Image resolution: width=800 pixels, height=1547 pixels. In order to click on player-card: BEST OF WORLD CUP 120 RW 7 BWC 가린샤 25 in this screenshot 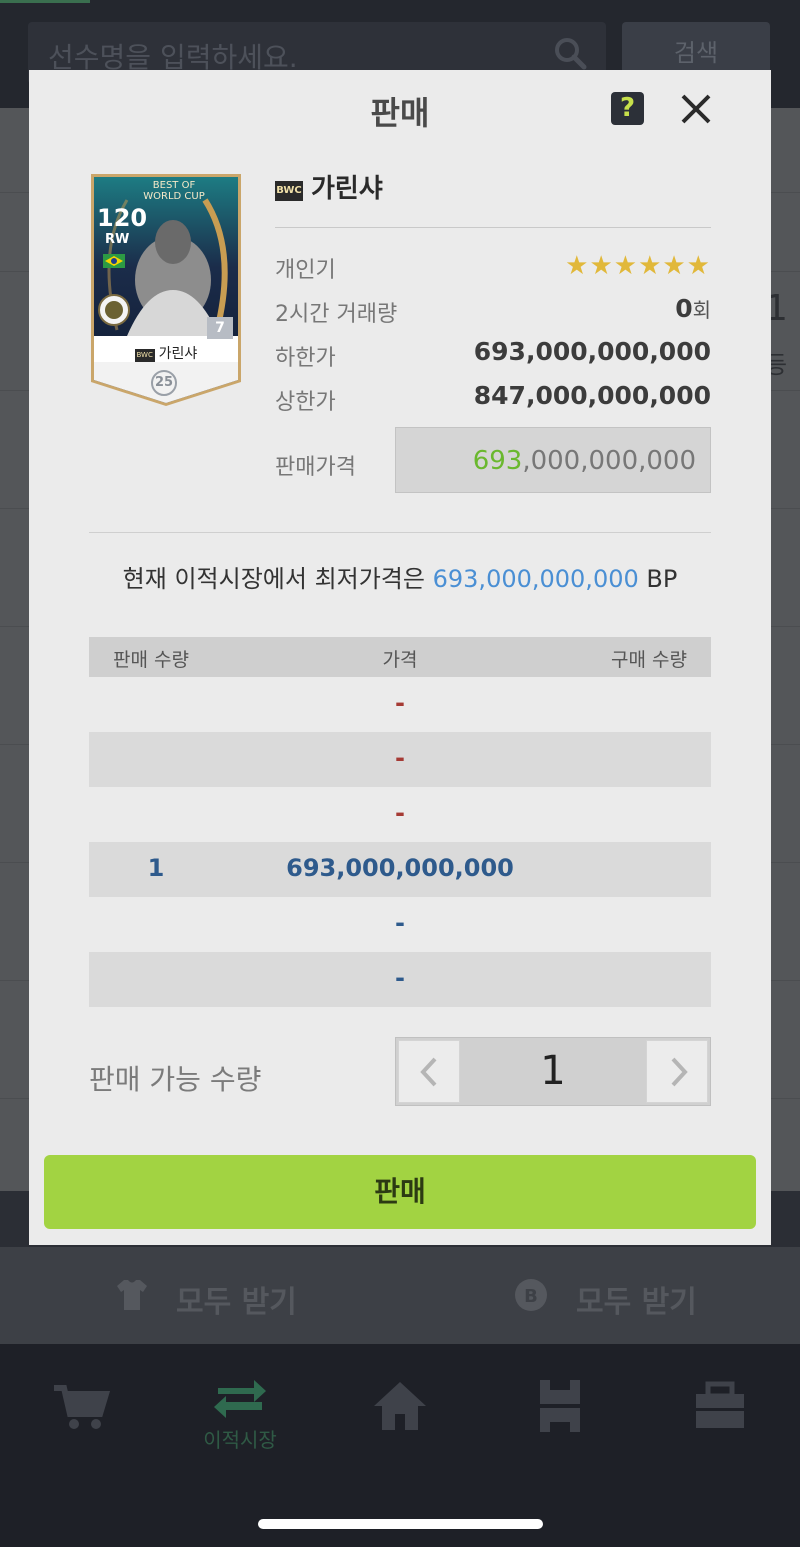, I will do `click(166, 285)`.